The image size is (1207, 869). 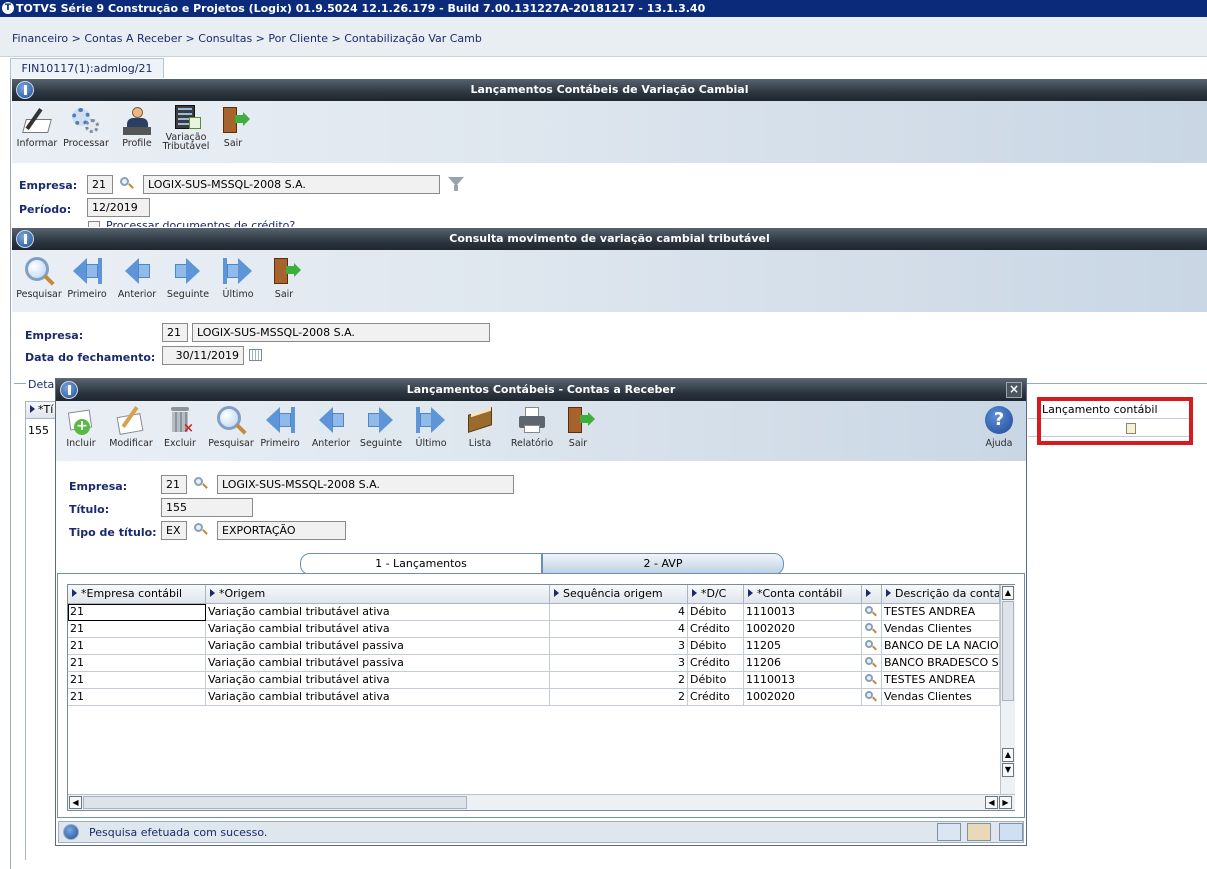 I want to click on incluir-button: + Incluir, so click(x=81, y=427).